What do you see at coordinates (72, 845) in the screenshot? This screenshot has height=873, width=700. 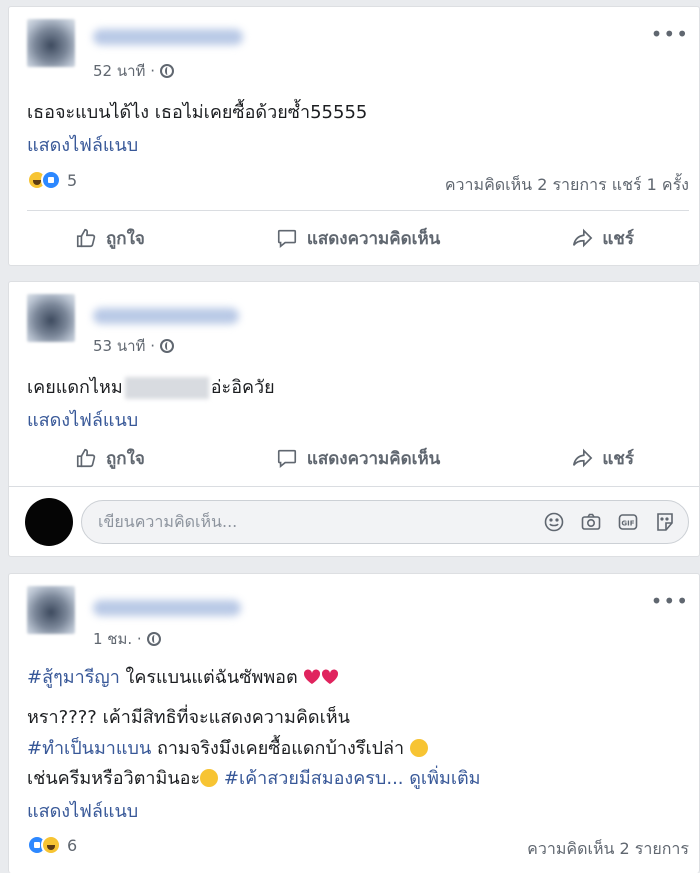 I see `reaction-count: 6` at bounding box center [72, 845].